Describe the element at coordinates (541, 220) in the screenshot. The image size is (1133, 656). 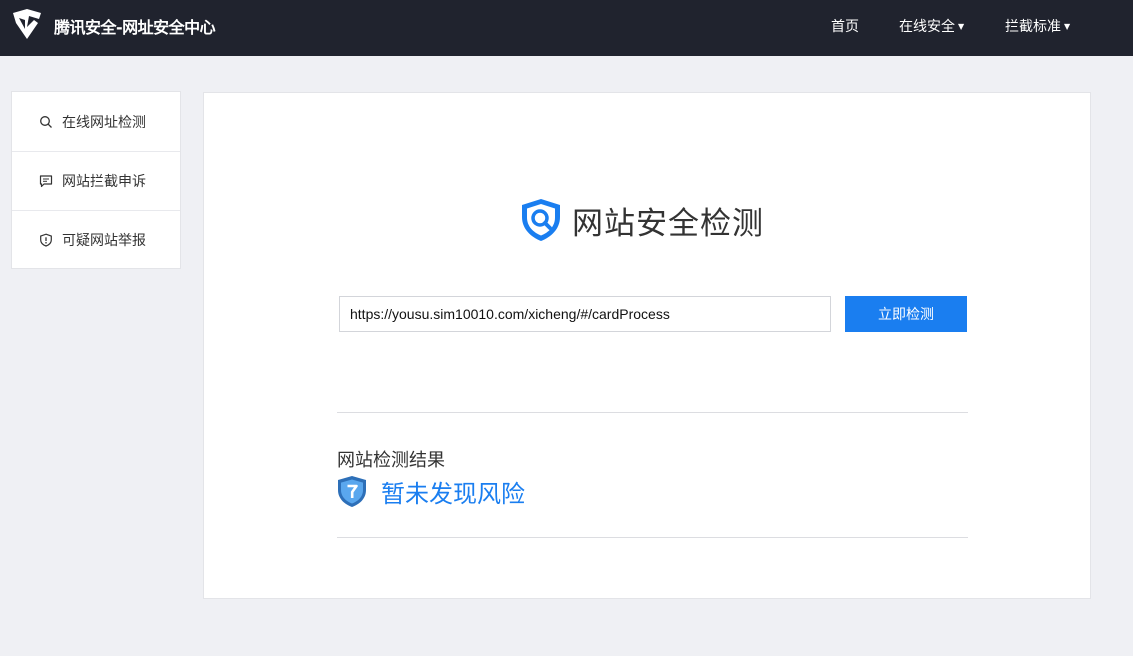
I see `shield-search-icon` at that location.